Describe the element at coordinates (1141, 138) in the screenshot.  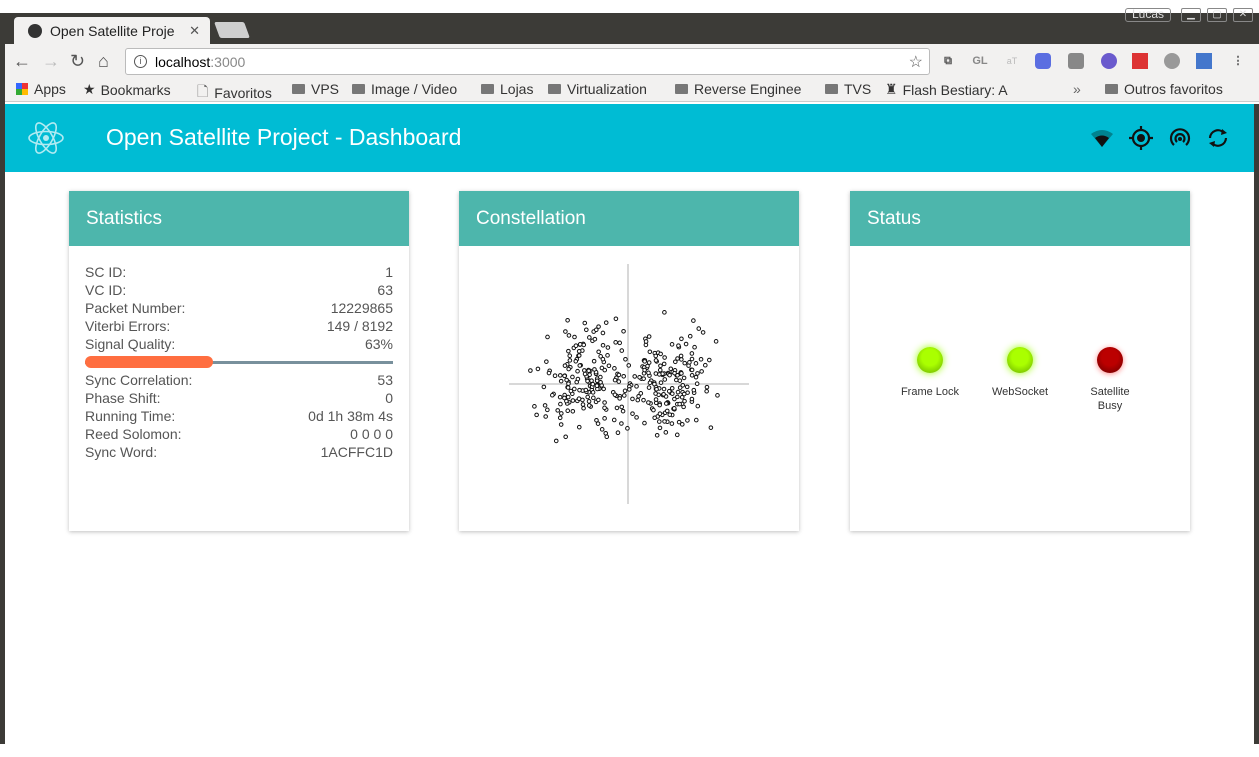
I see `gps-icon` at that location.